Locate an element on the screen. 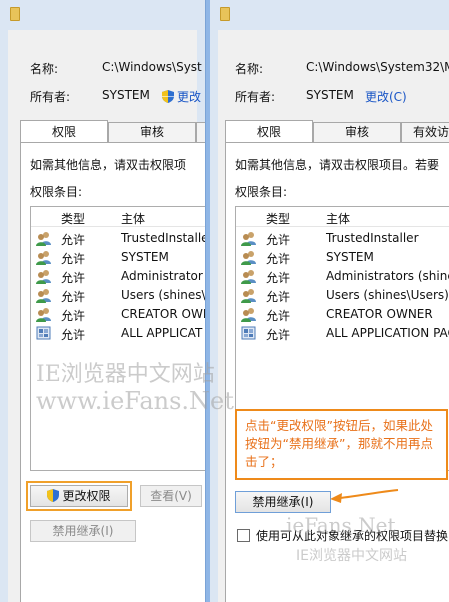 The image size is (449, 602). table-row: 允许 Users (shines\ is located at coordinates (118, 295).